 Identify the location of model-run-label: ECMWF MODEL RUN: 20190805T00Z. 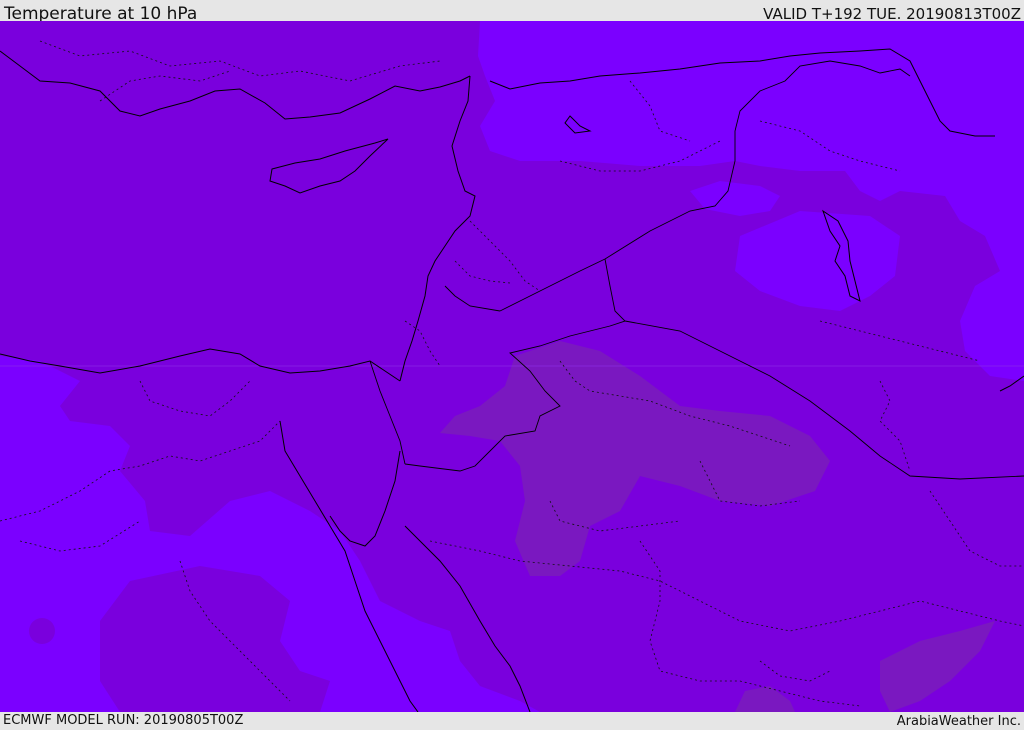
(123, 720).